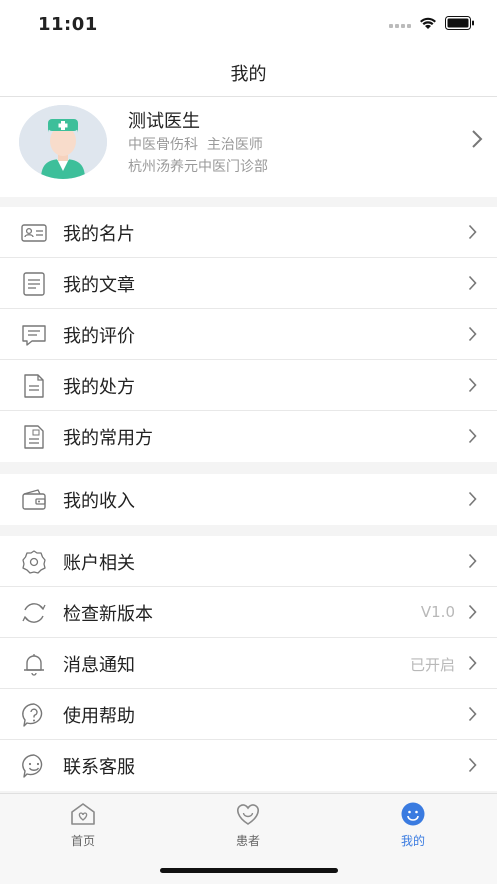  Describe the element at coordinates (82, 841) in the screenshot. I see `tab-label: 首页` at that location.